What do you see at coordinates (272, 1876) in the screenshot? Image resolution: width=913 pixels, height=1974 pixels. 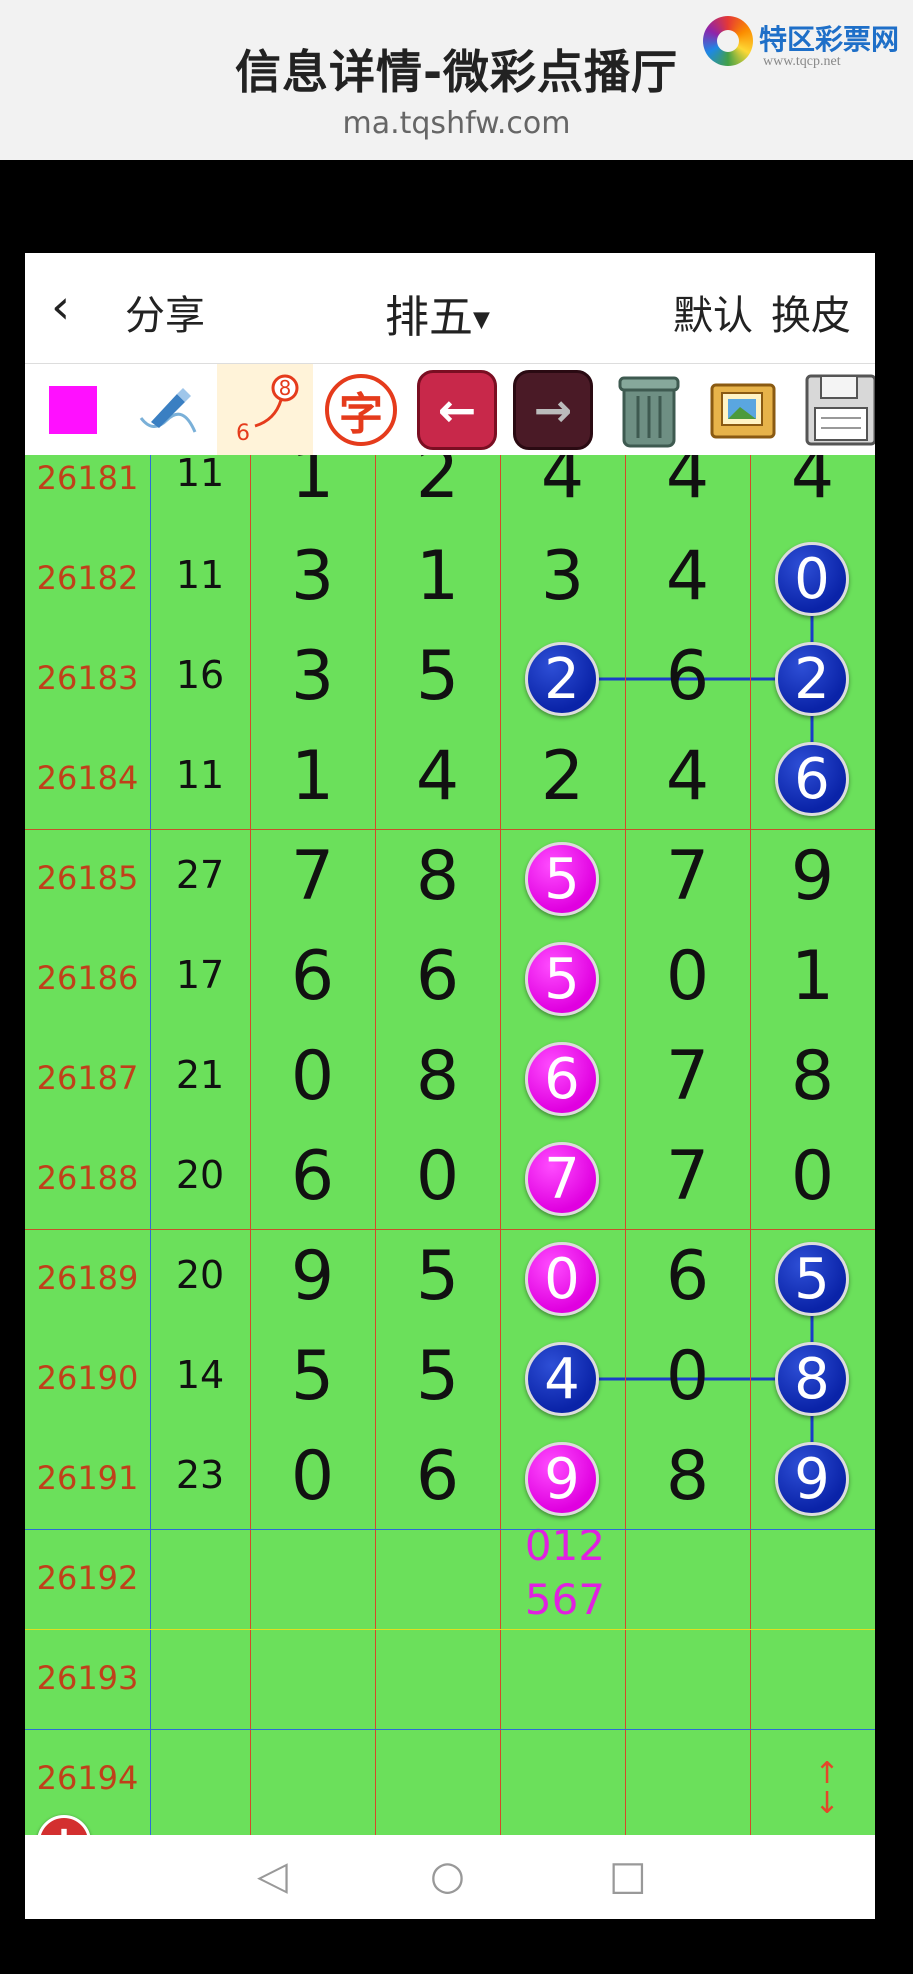 I see `back-triangle-icon: ◁` at bounding box center [272, 1876].